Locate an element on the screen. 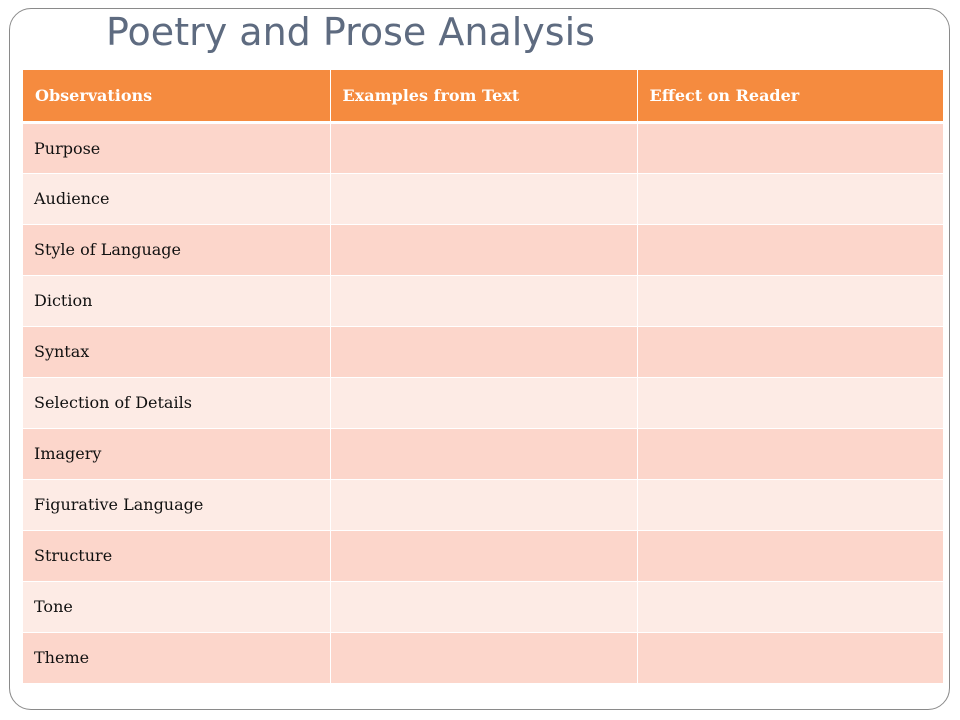 The height and width of the screenshot is (720, 960). slide-title: Poetry and Prose Analysis is located at coordinates (350, 32).